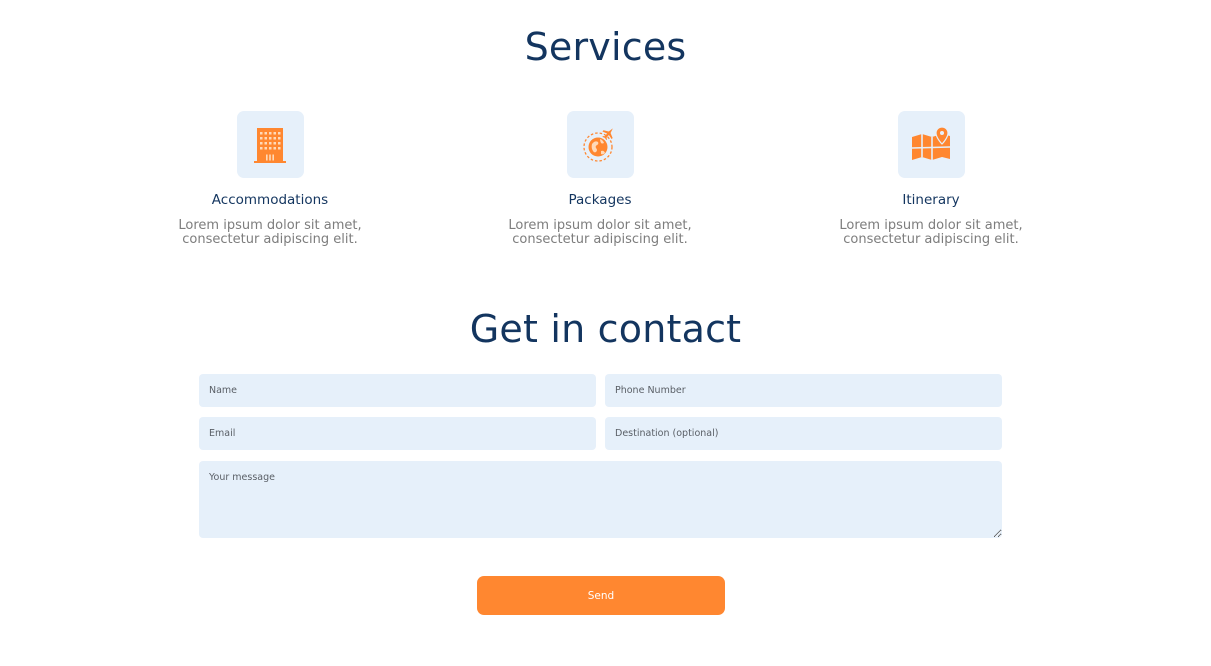 The image size is (1211, 666). Describe the element at coordinates (803, 390) in the screenshot. I see `phone-number-input` at that location.